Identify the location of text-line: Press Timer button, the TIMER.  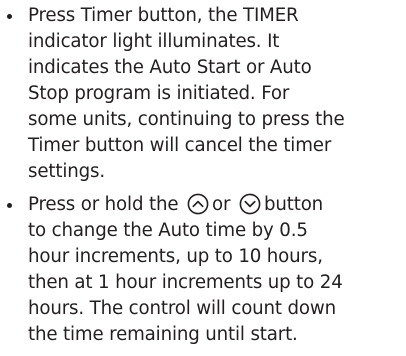
(163, 15).